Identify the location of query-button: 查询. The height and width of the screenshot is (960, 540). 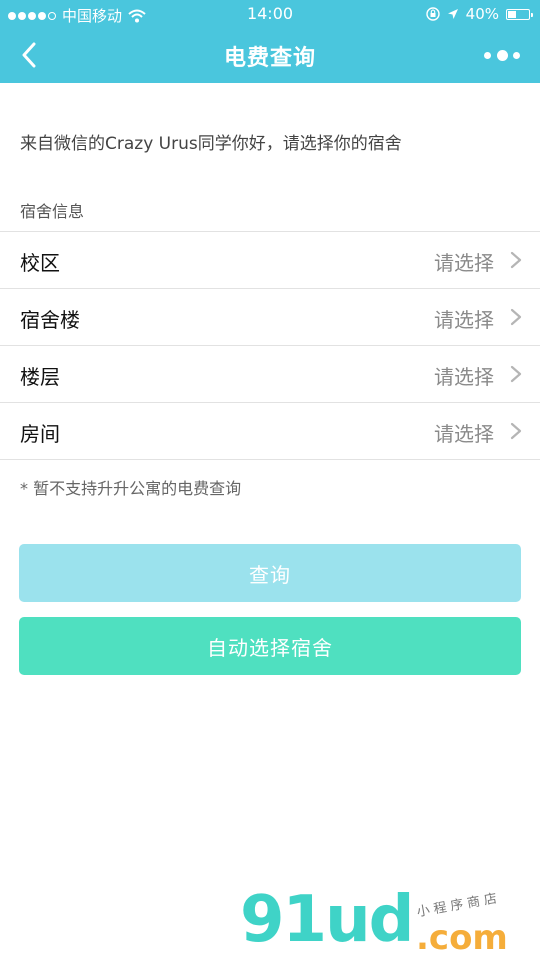
(270, 573).